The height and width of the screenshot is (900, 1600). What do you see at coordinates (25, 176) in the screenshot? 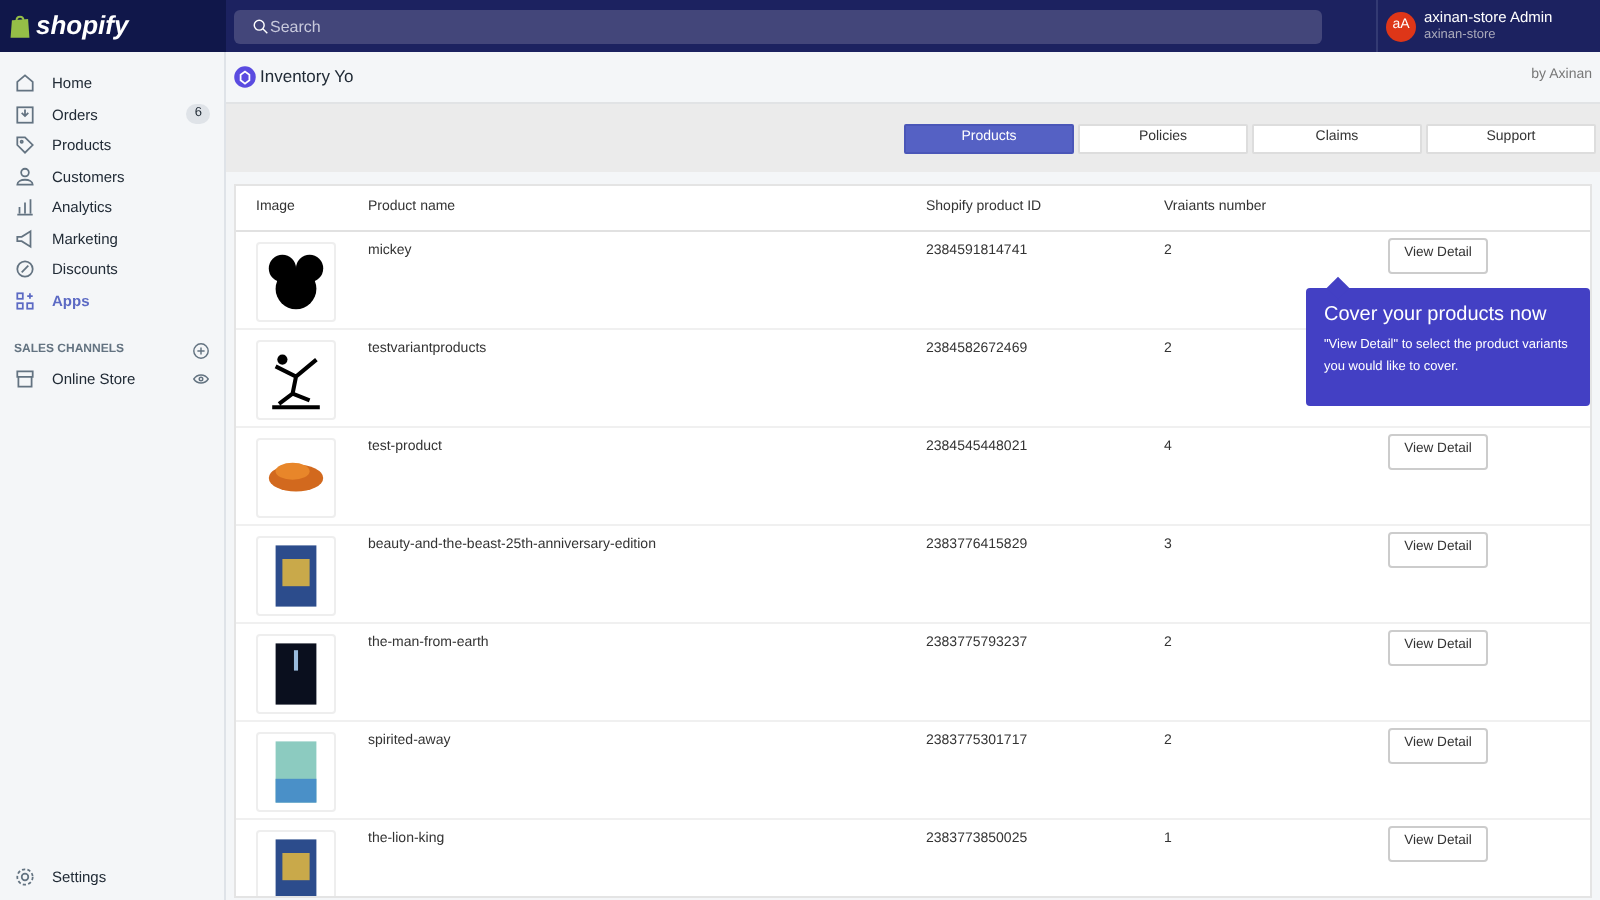
I see `person-icon` at bounding box center [25, 176].